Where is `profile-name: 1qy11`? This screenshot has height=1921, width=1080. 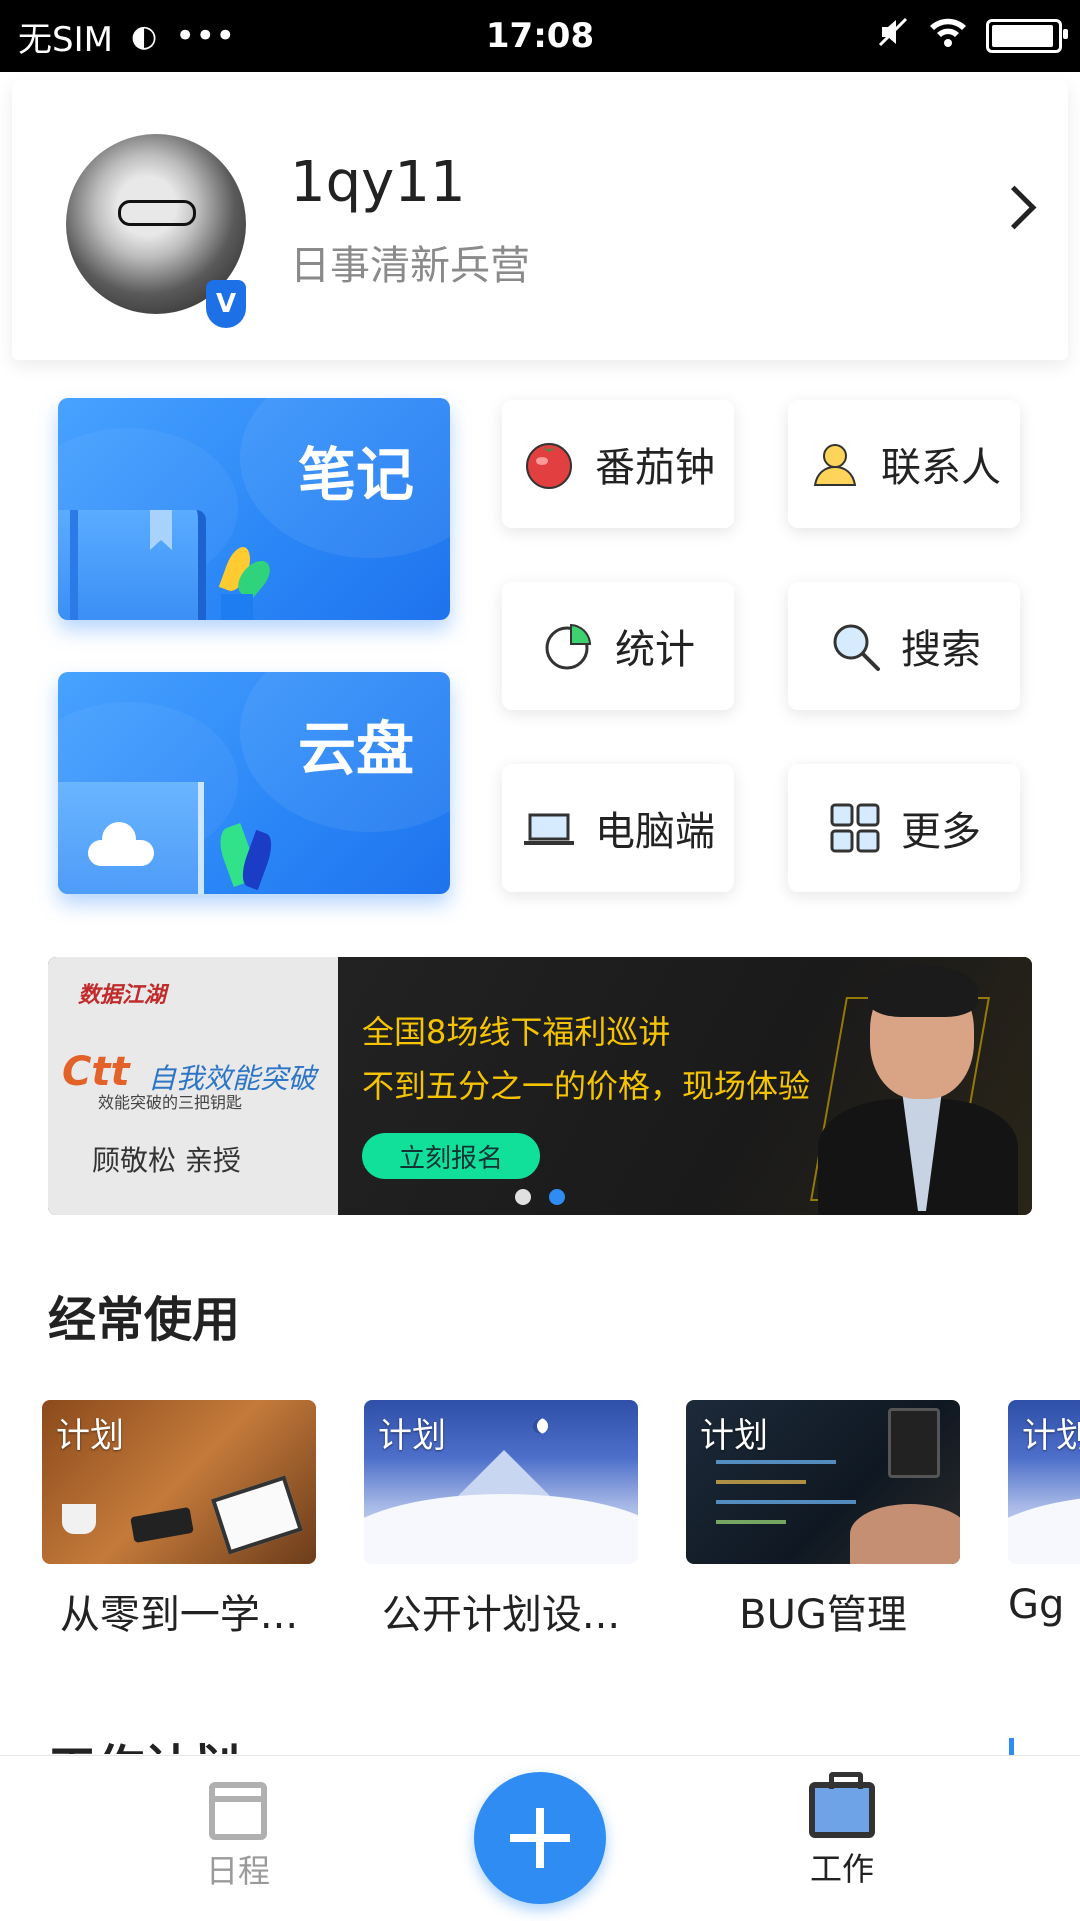 profile-name: 1qy11 is located at coordinates (378, 182).